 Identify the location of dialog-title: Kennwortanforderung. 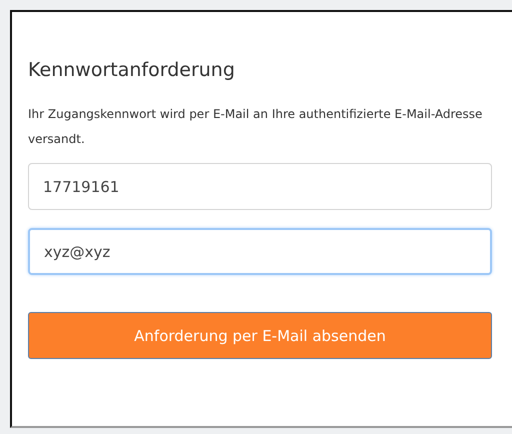
(132, 70).